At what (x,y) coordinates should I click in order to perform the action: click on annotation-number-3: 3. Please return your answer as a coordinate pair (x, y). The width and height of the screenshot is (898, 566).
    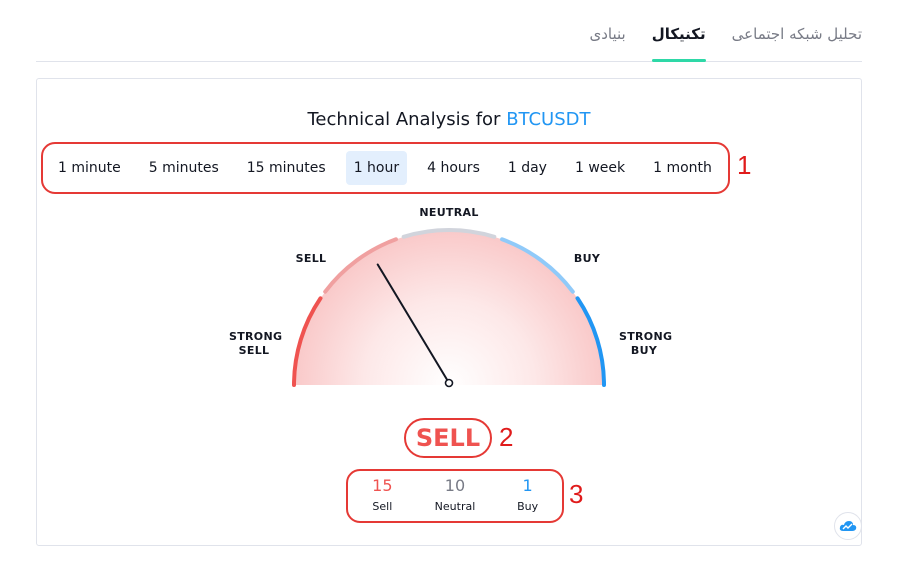
    Looking at the image, I should click on (576, 494).